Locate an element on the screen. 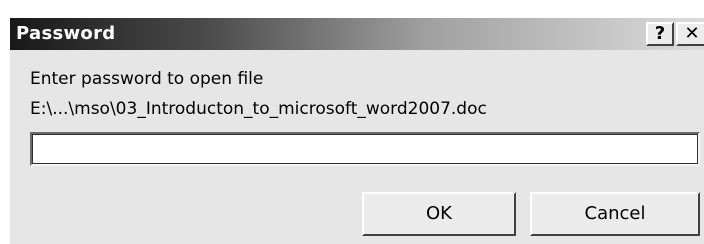 This screenshot has width=704, height=244. close-button: ✕ is located at coordinates (690, 34).